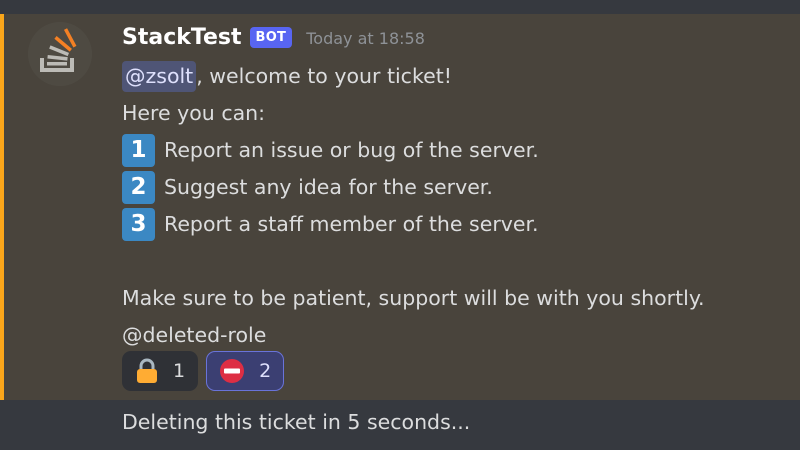  I want to click on role-mention: @deleted-role, so click(194, 335).